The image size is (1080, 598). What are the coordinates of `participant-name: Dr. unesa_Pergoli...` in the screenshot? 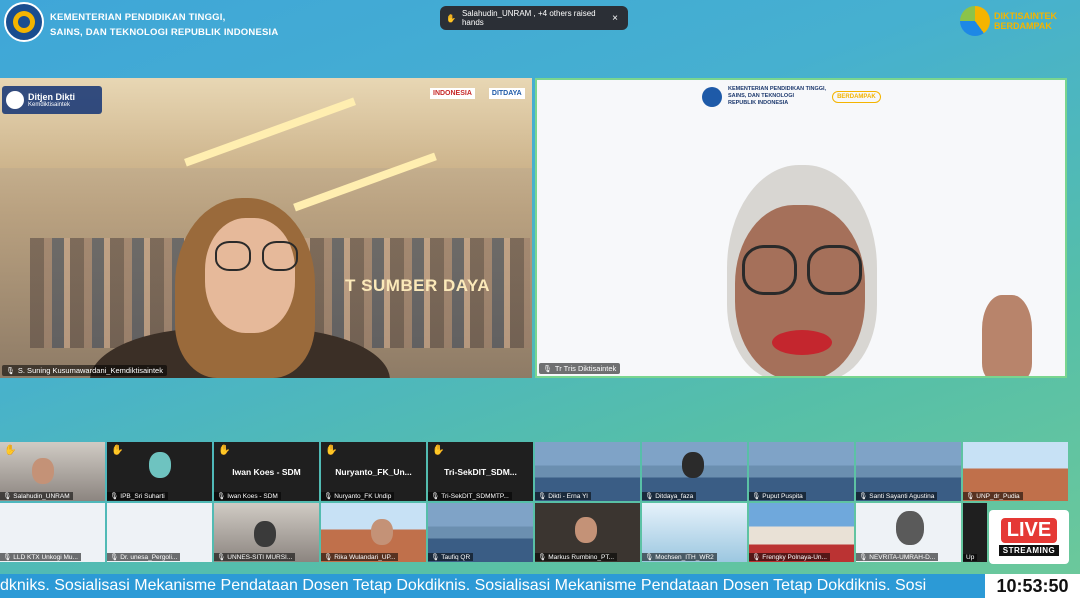 It's located at (149, 557).